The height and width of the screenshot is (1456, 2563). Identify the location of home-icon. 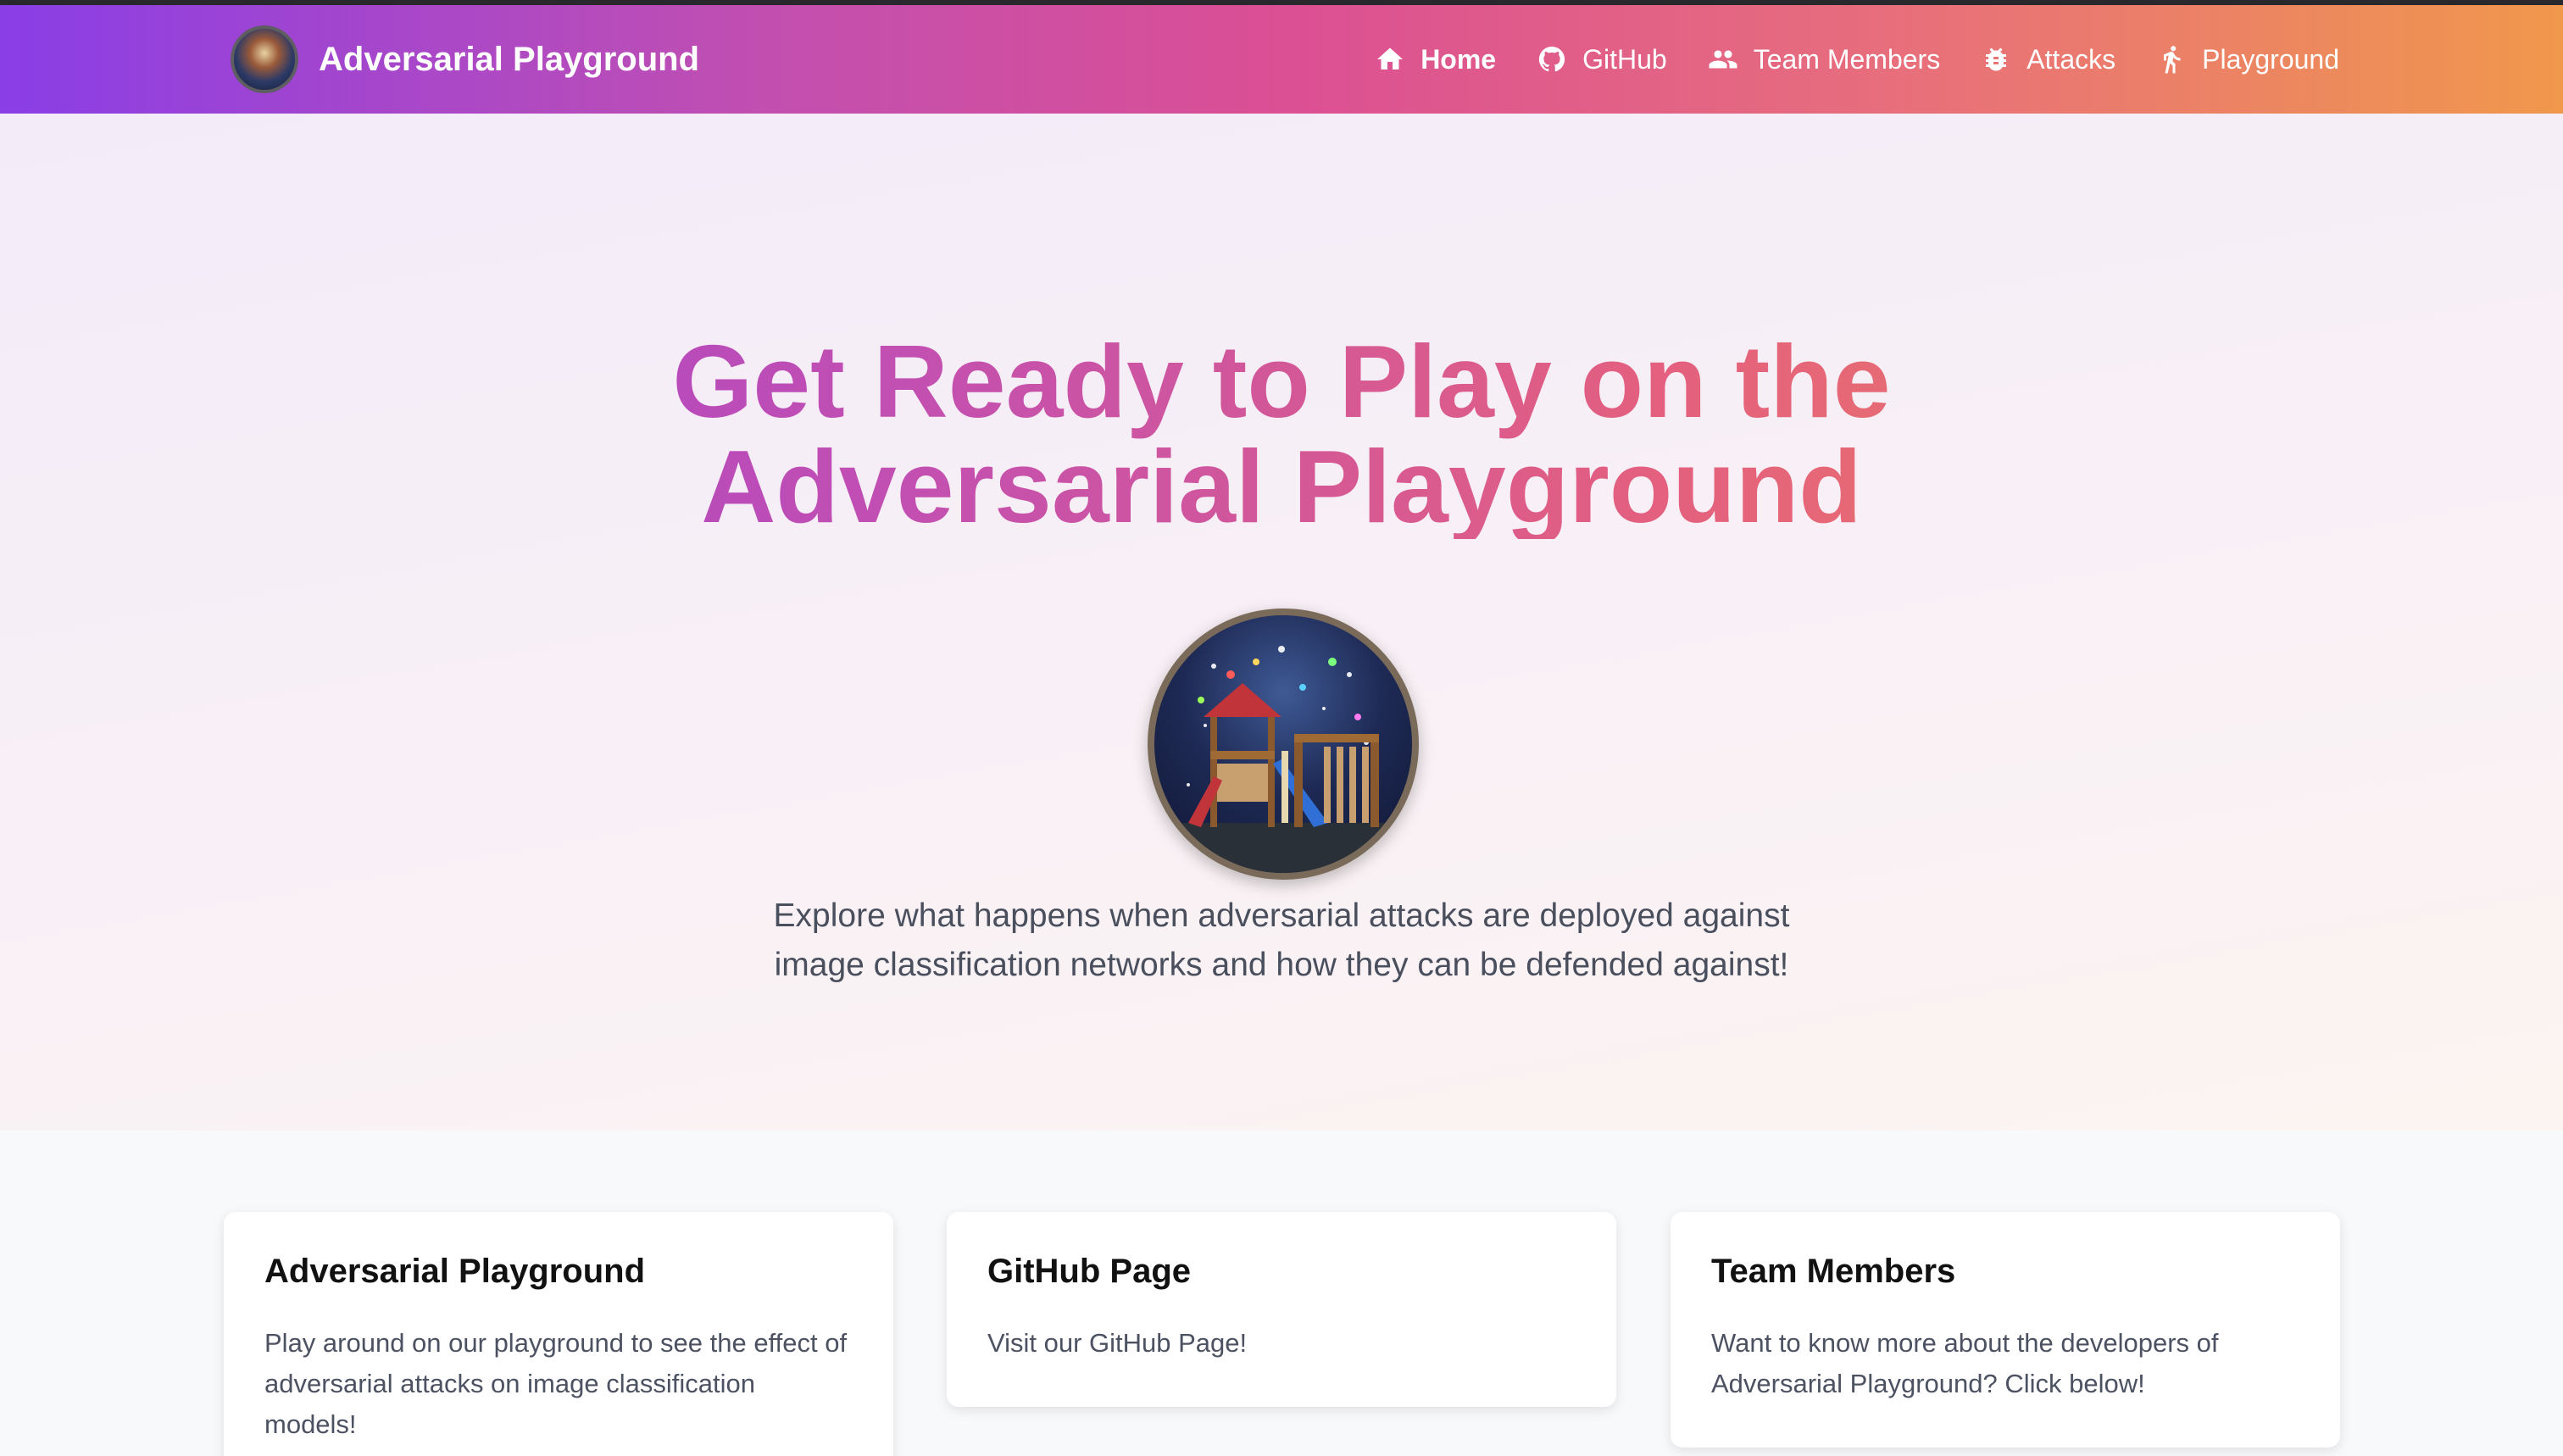
(1390, 58).